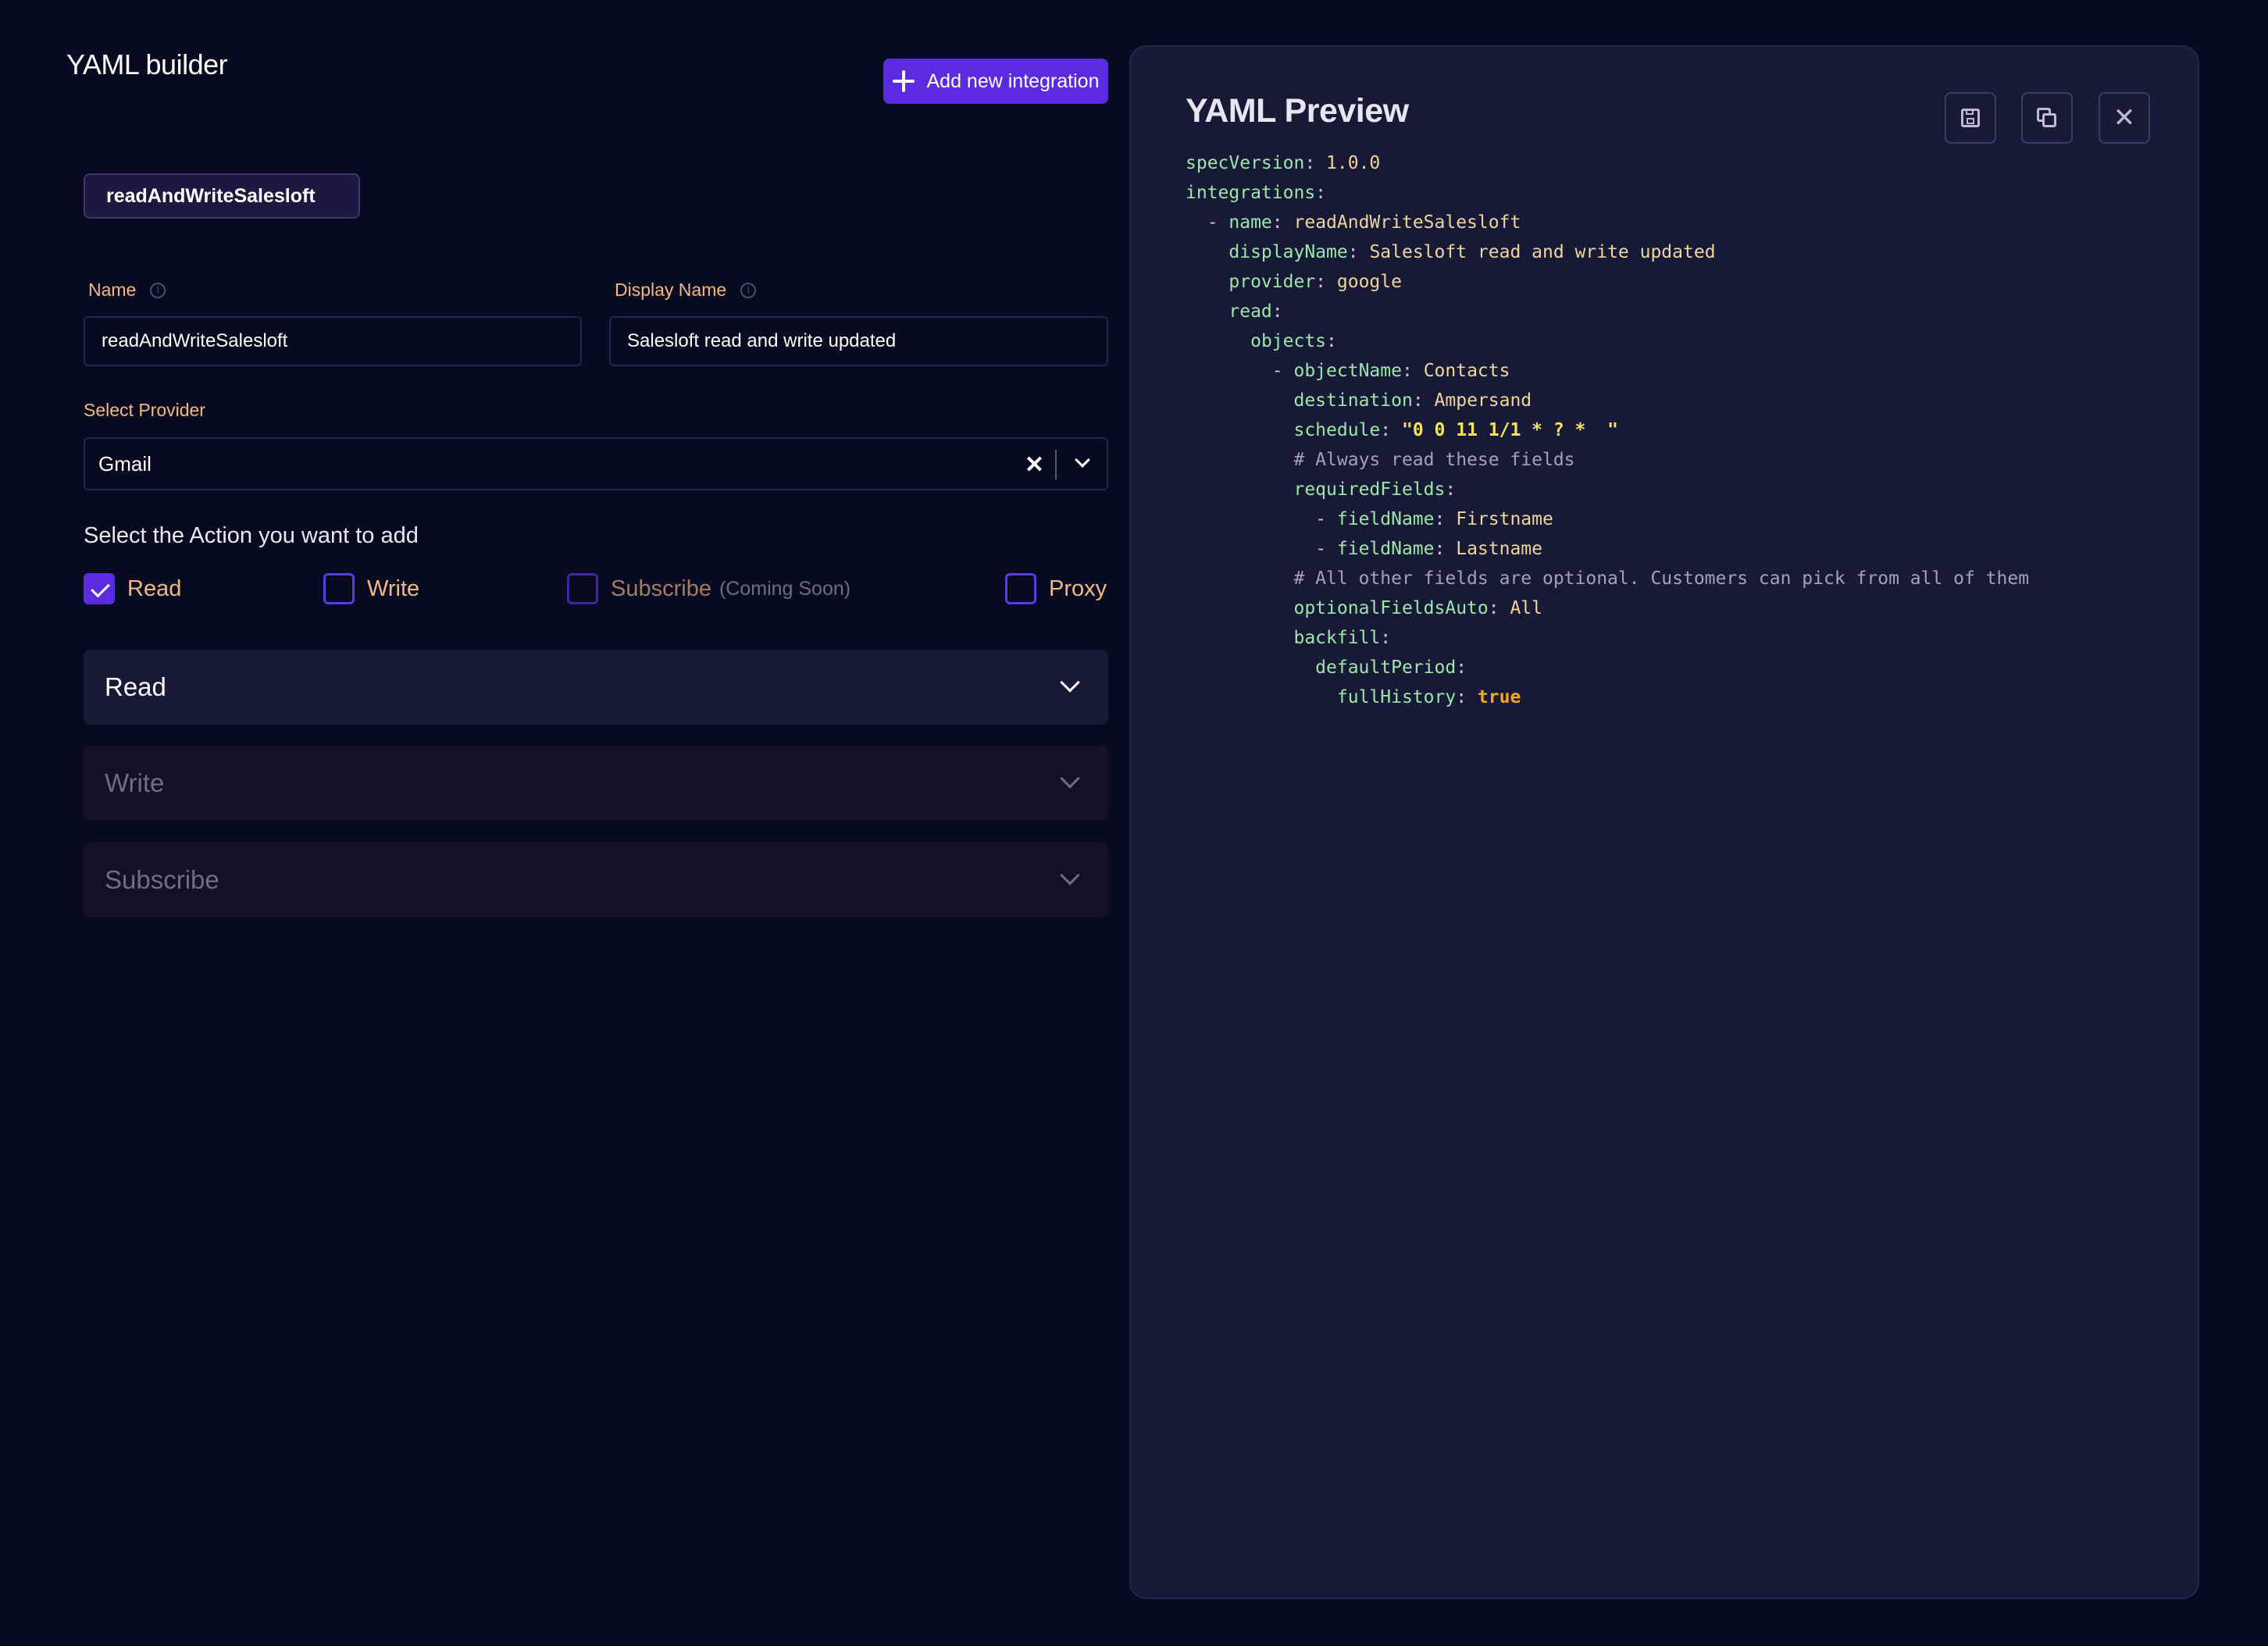 Image resolution: width=2268 pixels, height=1646 pixels. I want to click on yaml-line: fullHistory: true, so click(1428, 697).